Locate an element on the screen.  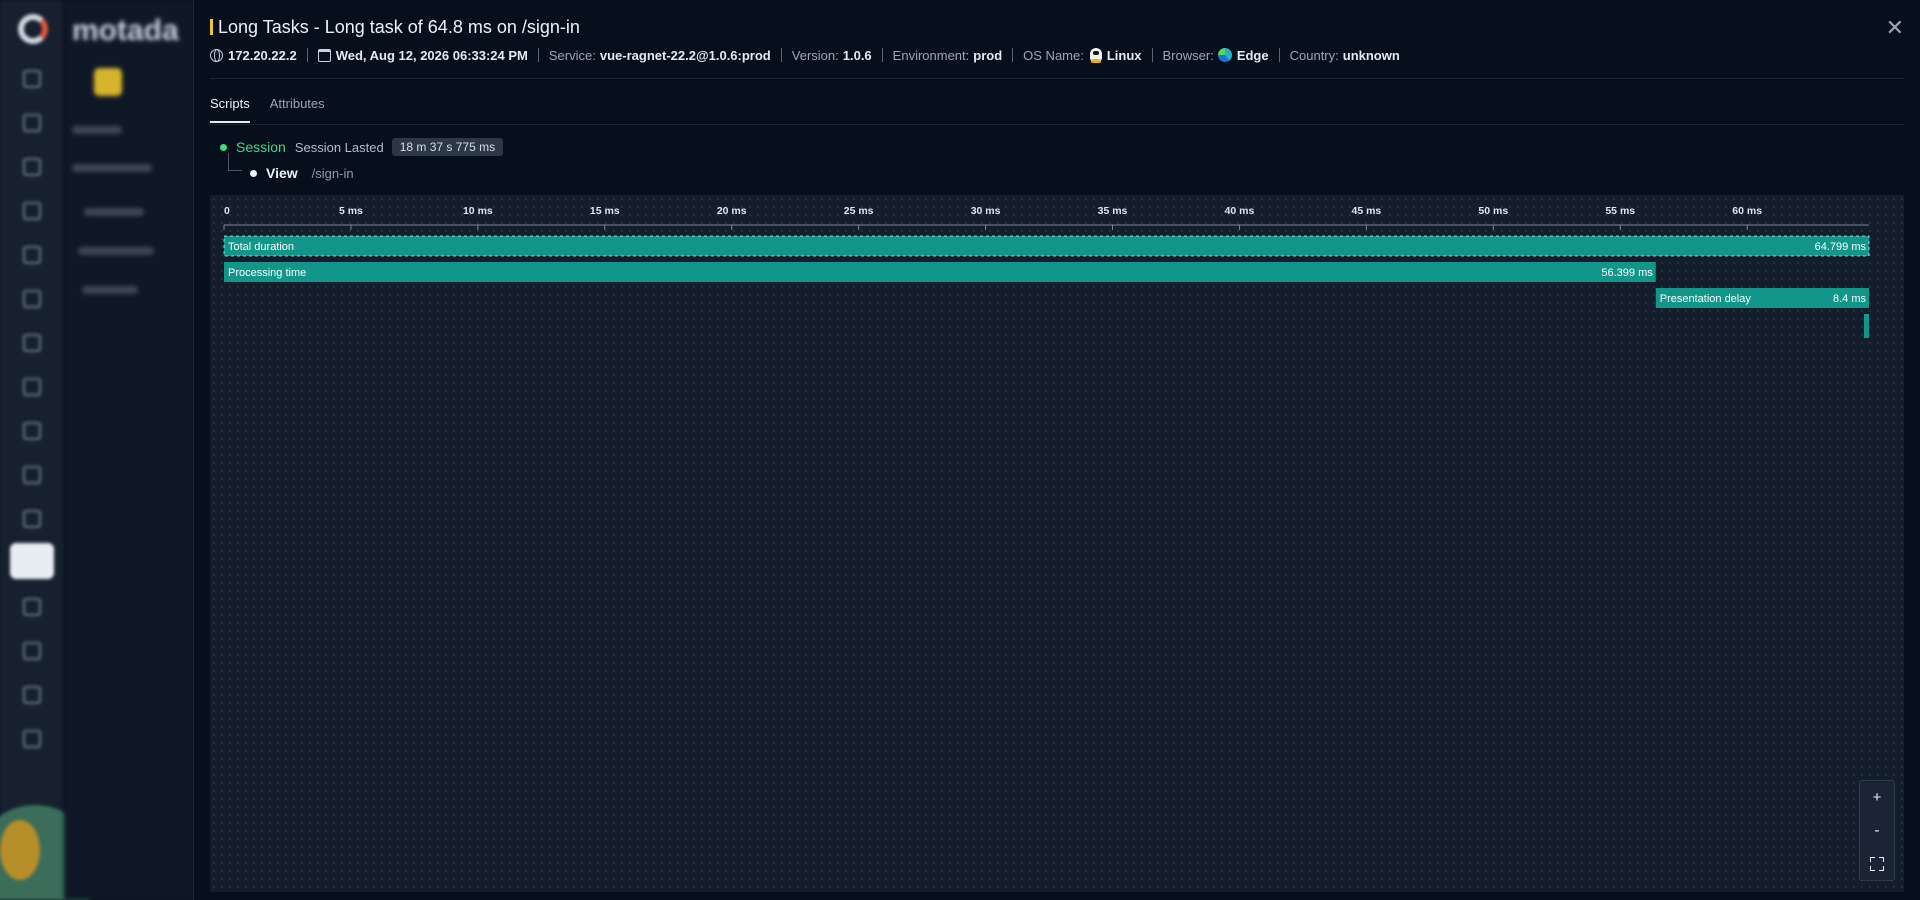
tab-bar: Scripts Attributes is located at coordinates (277, 109).